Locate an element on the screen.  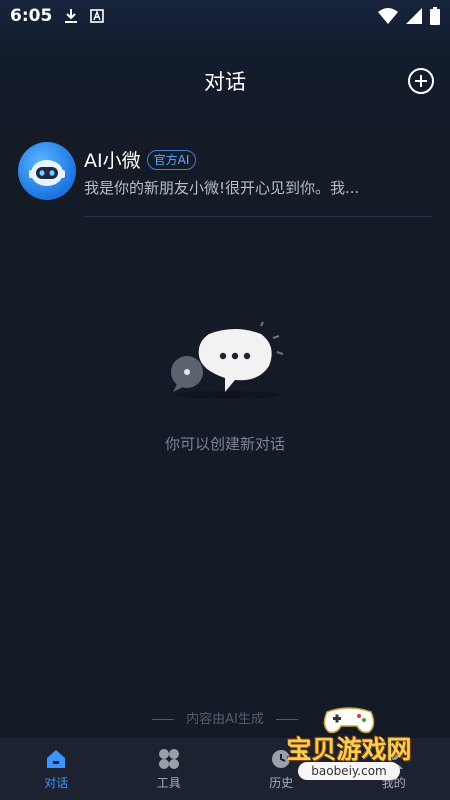
nav-item-tools: 工具 is located at coordinates (169, 769).